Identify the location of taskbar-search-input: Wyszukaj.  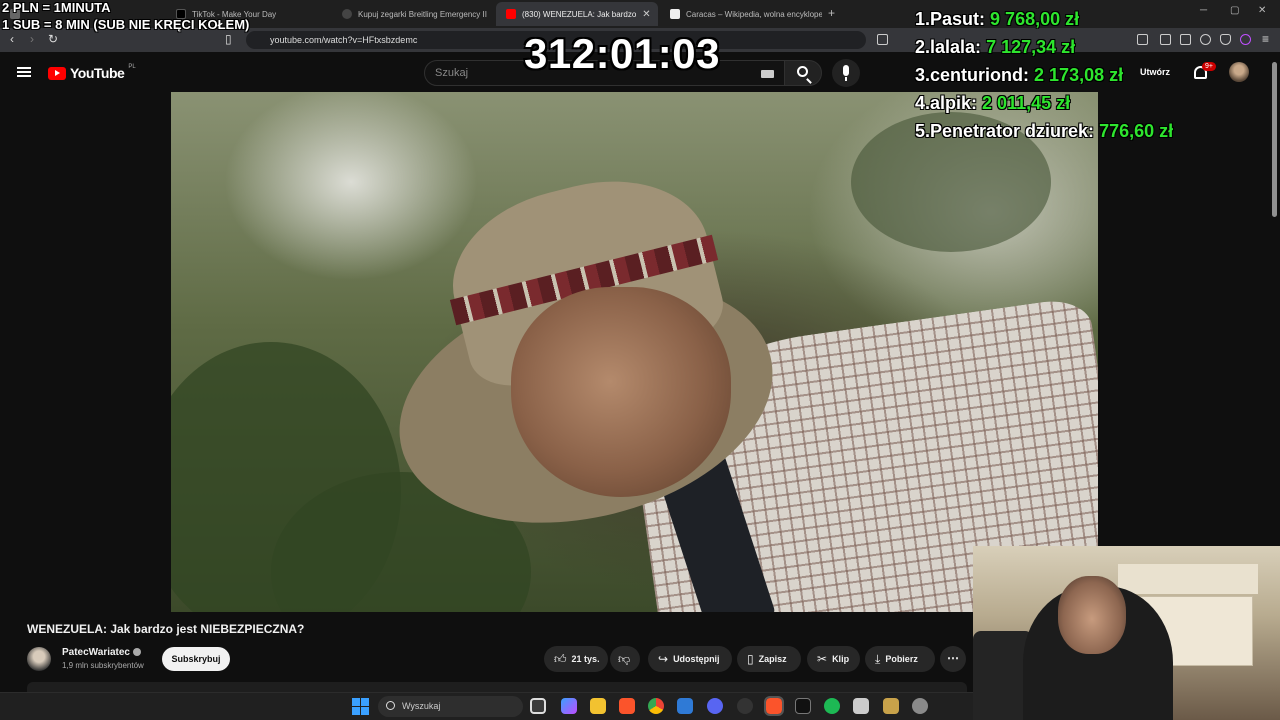
(450, 706).